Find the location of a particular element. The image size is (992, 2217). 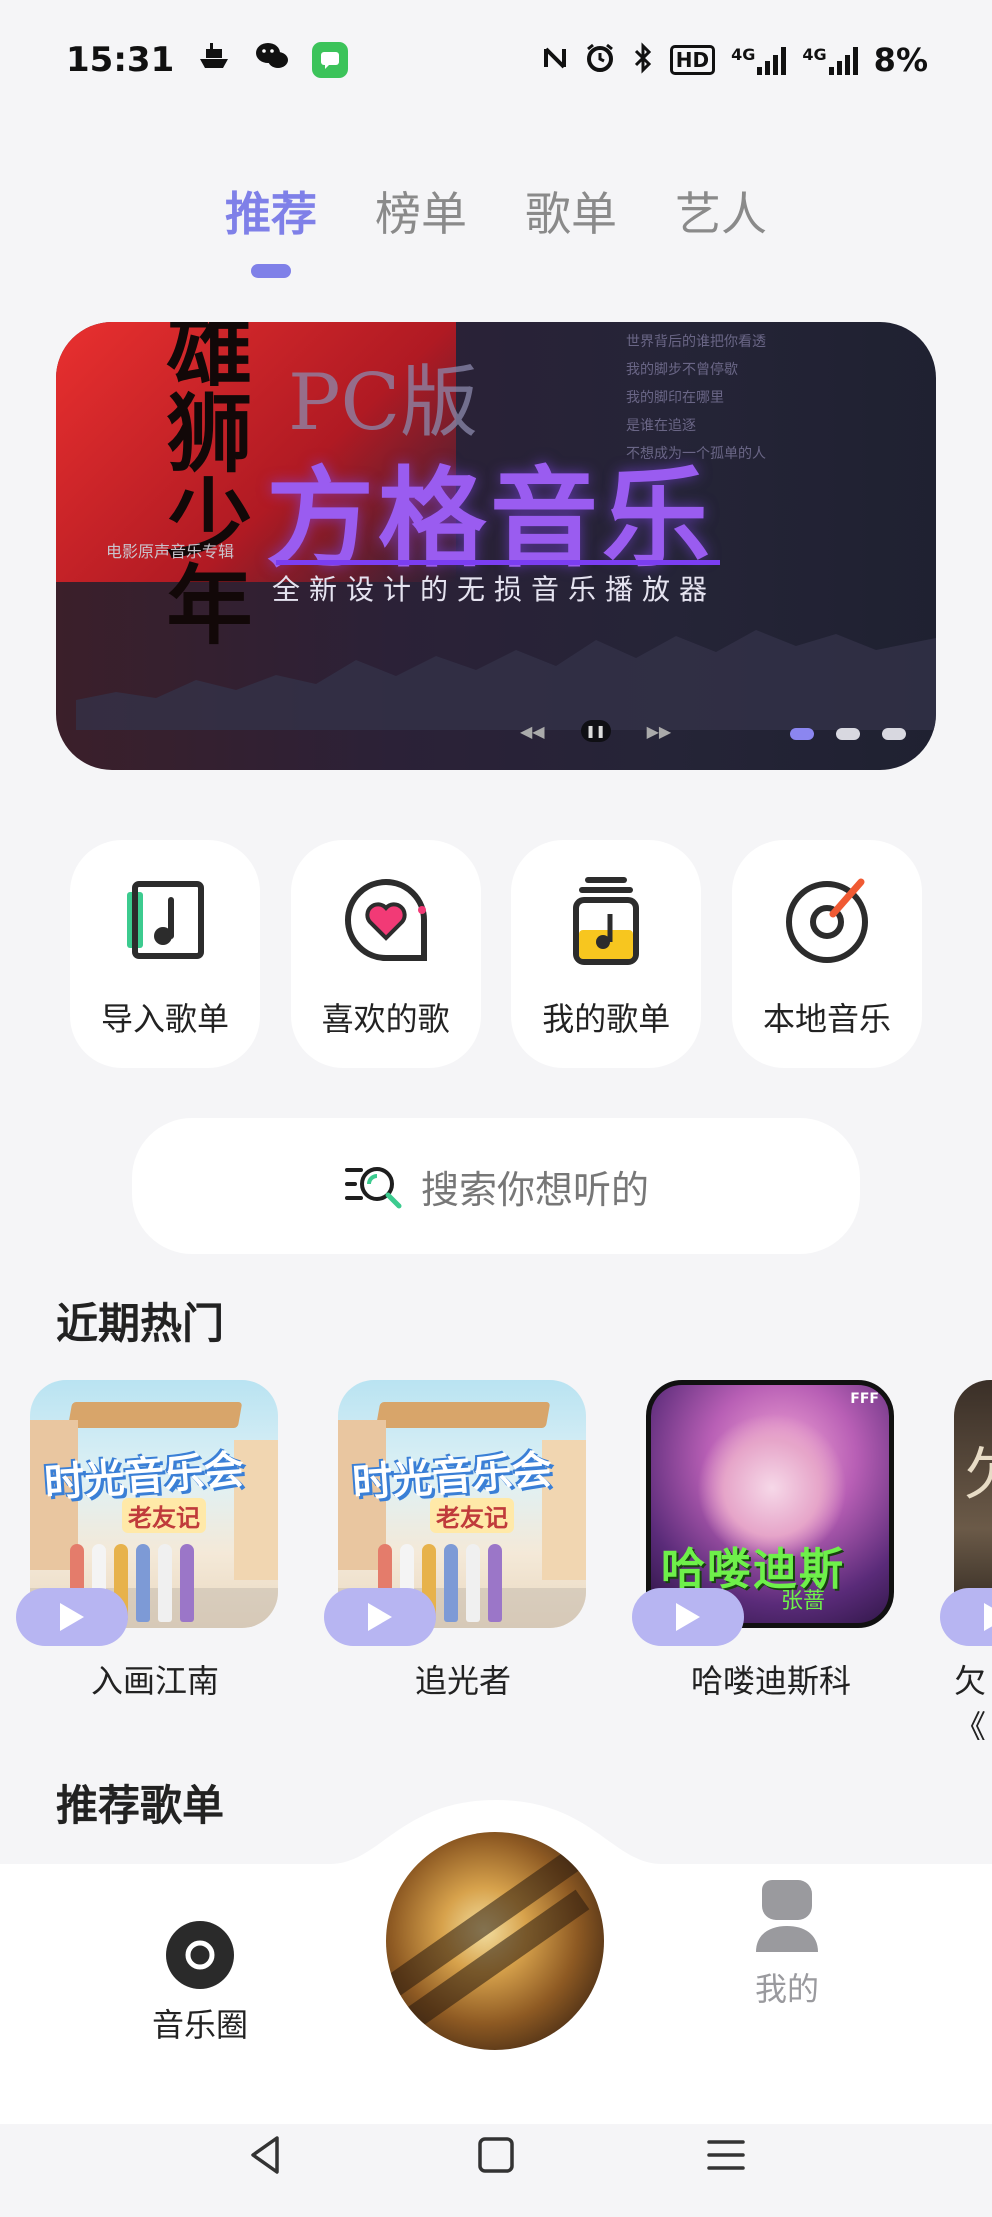

my-playlist-icon is located at coordinates (606, 921).